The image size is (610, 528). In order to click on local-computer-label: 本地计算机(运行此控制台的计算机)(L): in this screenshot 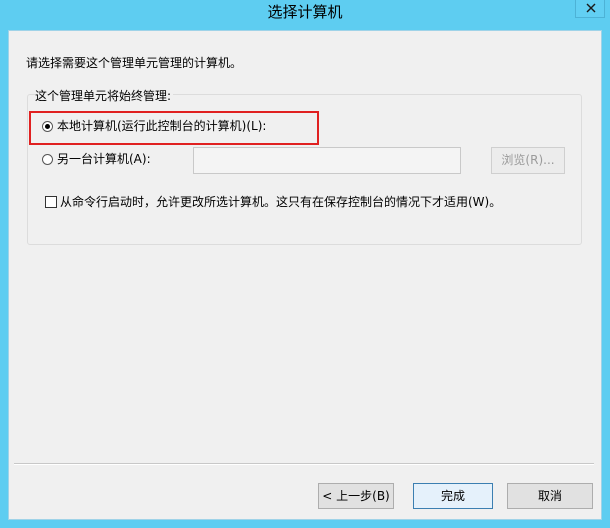, I will do `click(162, 126)`.